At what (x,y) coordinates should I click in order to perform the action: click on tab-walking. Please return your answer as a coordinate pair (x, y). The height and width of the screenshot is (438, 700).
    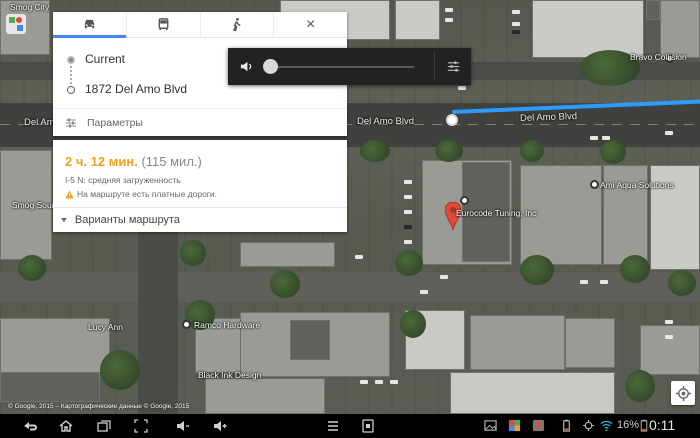
    Looking at the image, I should click on (236, 24).